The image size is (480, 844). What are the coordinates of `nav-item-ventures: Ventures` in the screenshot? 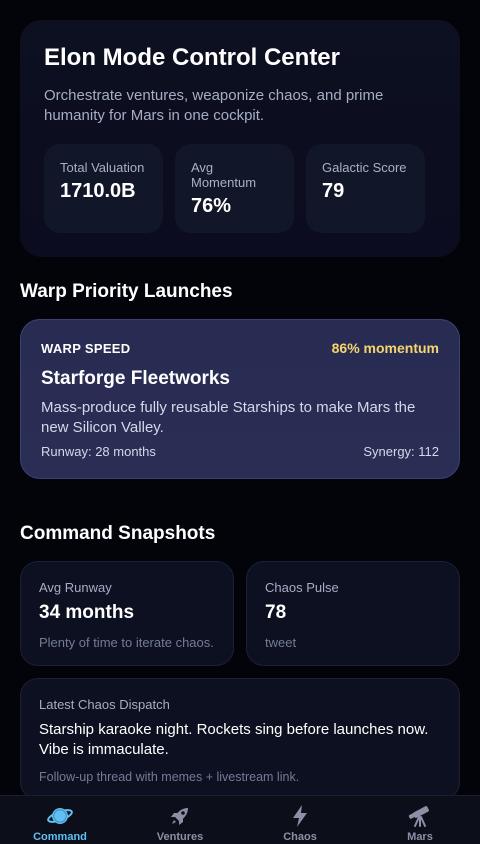 It's located at (180, 820).